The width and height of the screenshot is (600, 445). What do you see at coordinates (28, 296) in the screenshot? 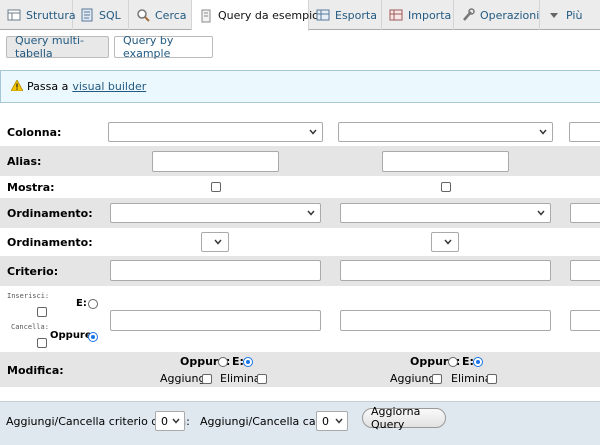
I see `insert-label: Inserisci:` at bounding box center [28, 296].